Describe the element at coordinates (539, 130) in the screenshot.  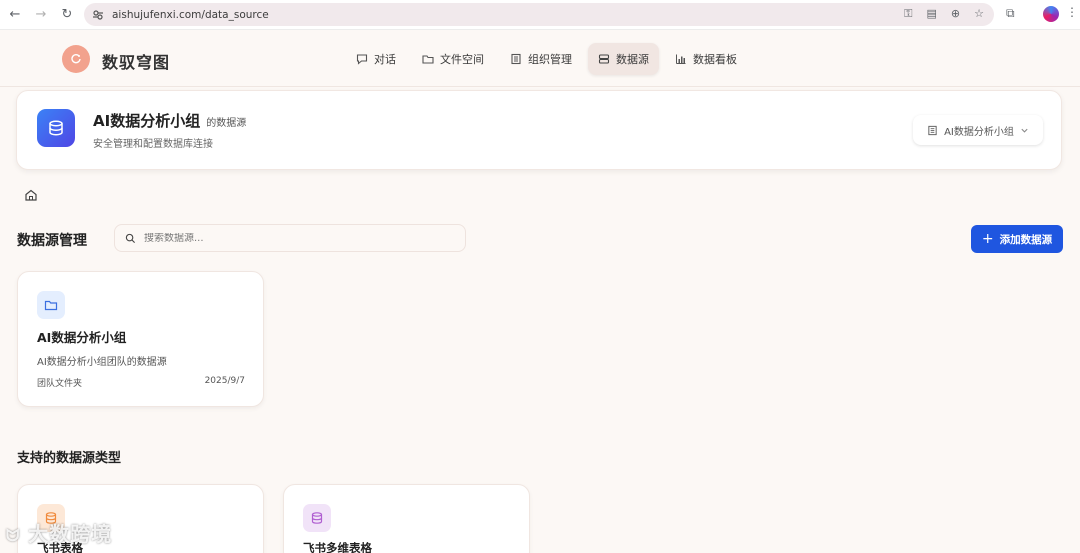
I see `team-header-card: AI数据分析小组 的数据源 安全管理和配置数据库连接 AI数据分析小组` at that location.